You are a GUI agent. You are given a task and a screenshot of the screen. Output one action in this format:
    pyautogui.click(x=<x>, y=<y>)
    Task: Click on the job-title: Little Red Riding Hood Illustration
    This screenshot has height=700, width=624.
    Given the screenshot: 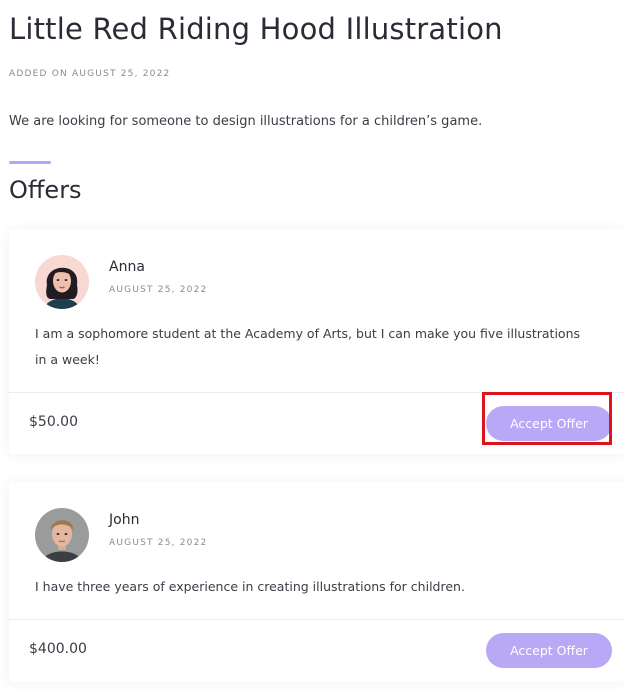 What is the action you would take?
    pyautogui.click(x=256, y=29)
    